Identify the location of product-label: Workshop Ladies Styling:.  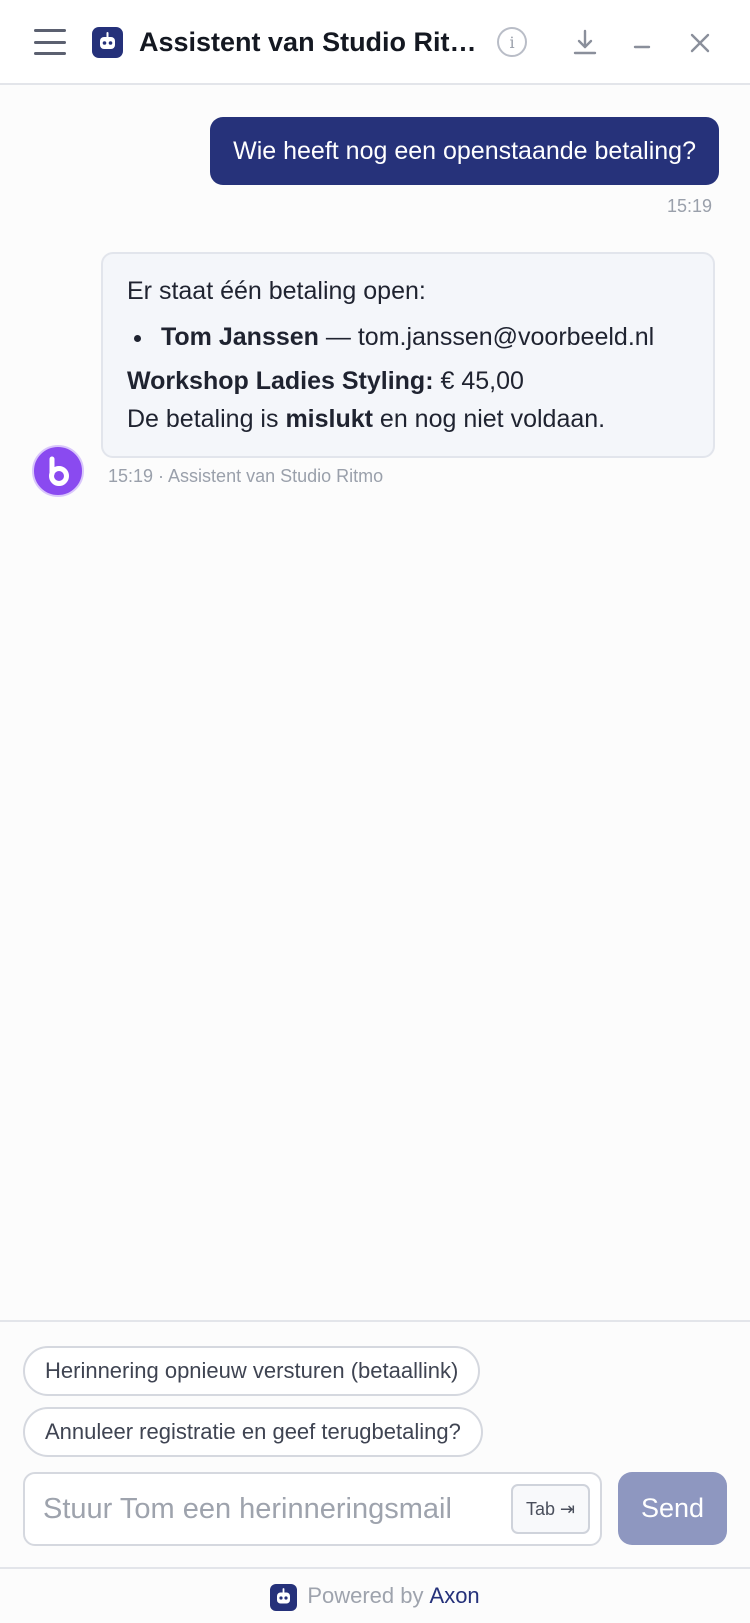
(280, 381).